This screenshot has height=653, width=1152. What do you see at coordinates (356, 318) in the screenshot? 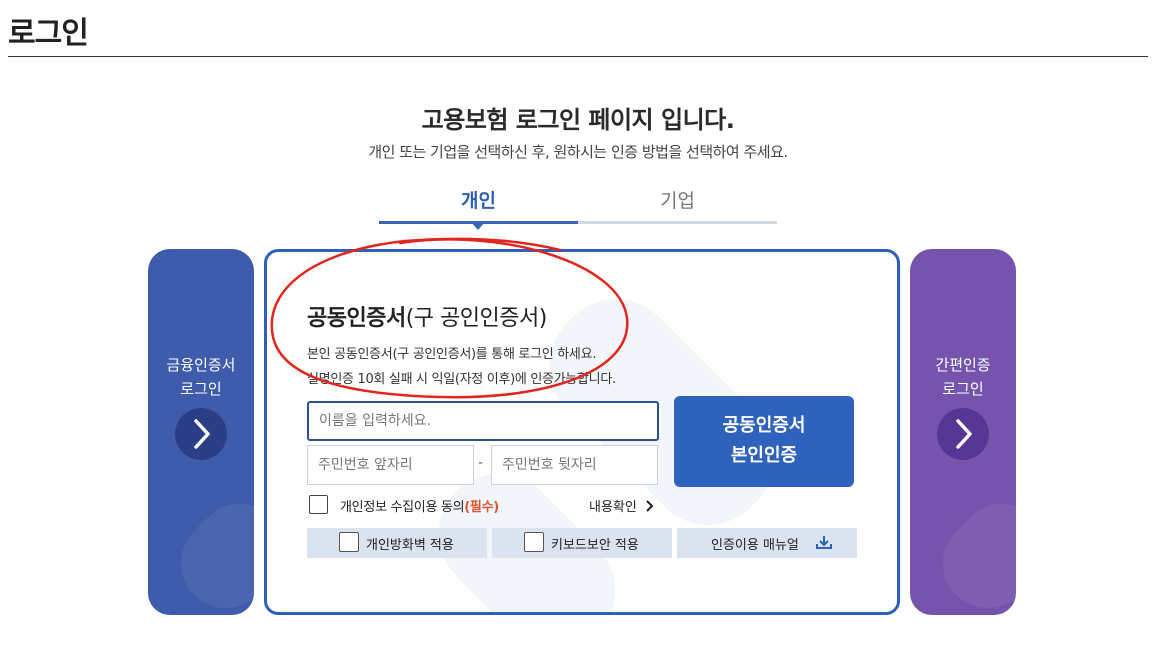
I see `cert-title-bold: 공동인증서` at bounding box center [356, 318].